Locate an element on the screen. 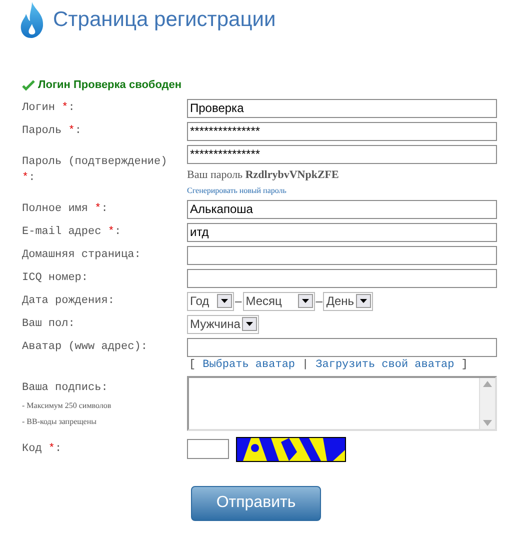  bracket-text: ] is located at coordinates (464, 365).